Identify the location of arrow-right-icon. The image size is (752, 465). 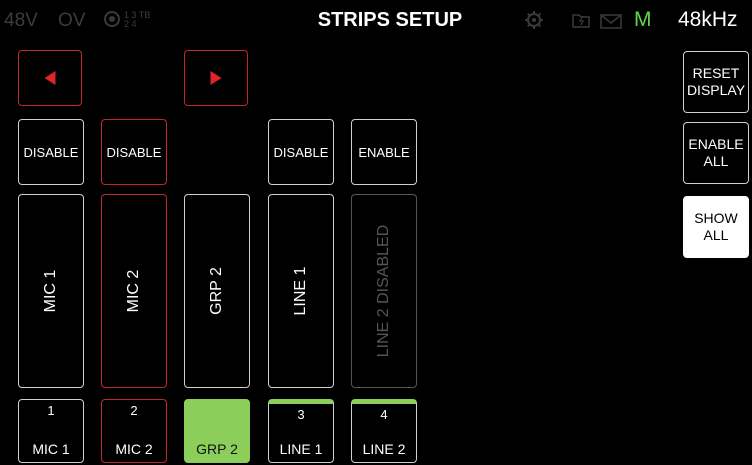
(216, 78).